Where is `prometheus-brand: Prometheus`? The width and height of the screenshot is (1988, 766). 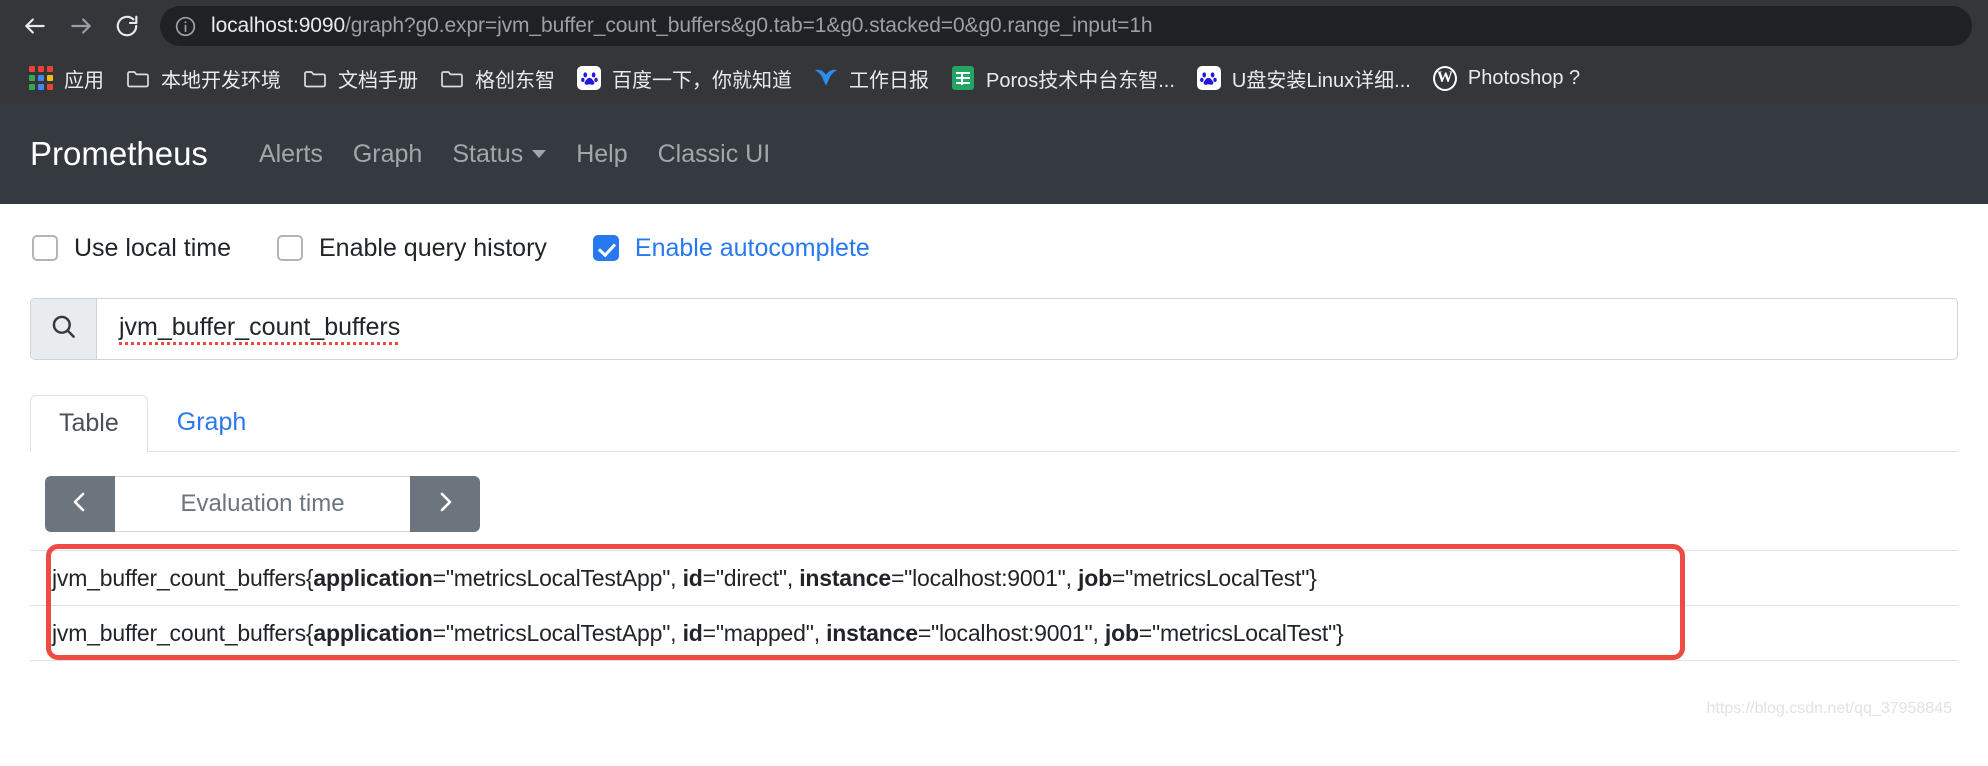 prometheus-brand: Prometheus is located at coordinates (119, 154).